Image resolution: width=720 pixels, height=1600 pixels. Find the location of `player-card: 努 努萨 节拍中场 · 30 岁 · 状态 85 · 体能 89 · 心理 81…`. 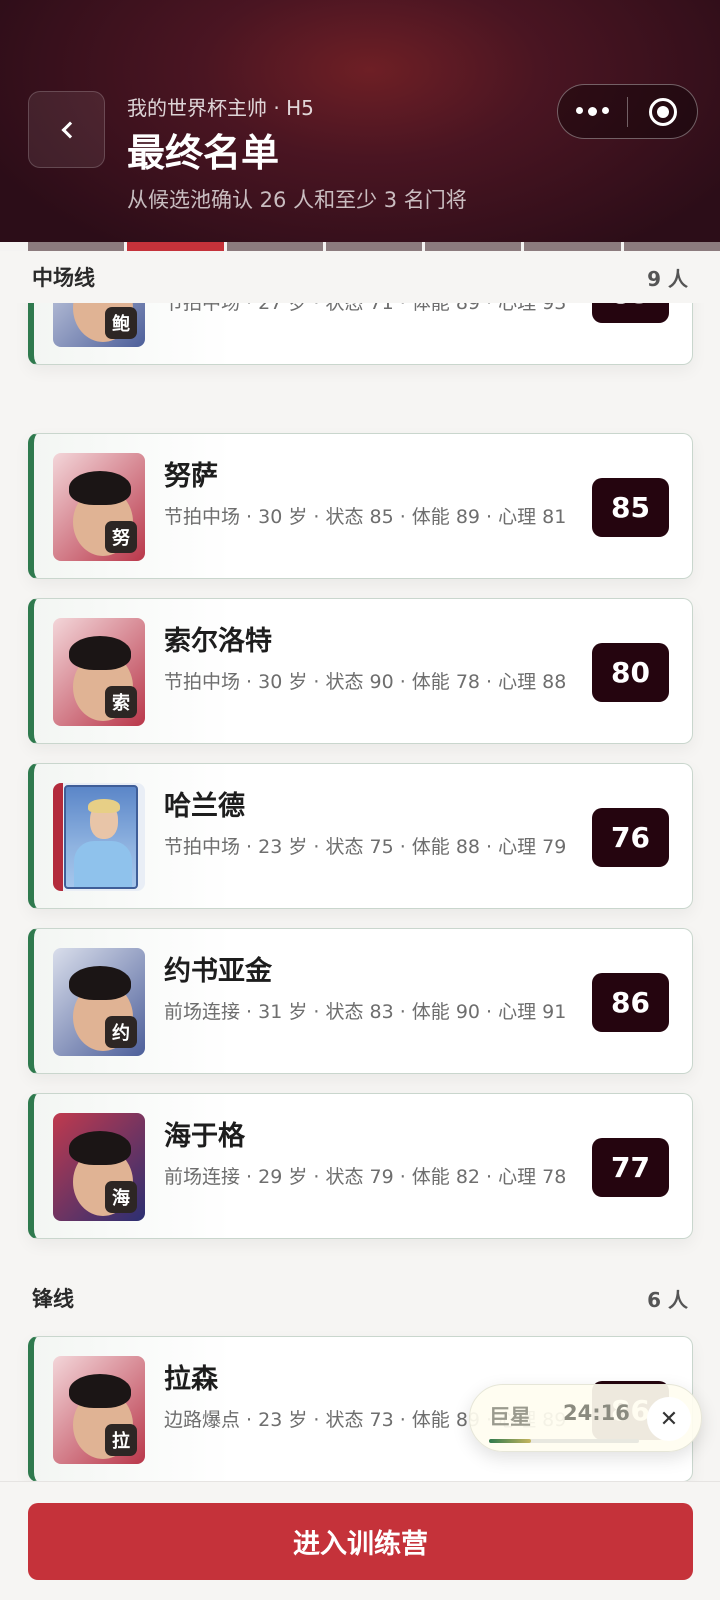

player-card: 努 努萨 节拍中场 · 30 岁 · 状态 85 · 体能 89 · 心理 81… is located at coordinates (360, 506).